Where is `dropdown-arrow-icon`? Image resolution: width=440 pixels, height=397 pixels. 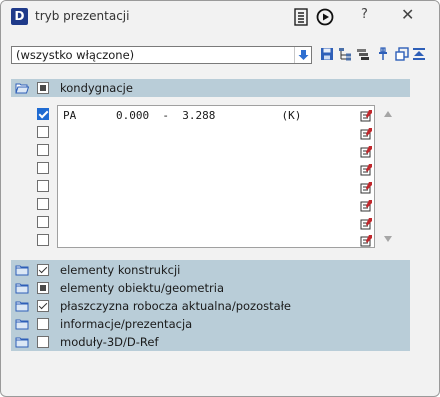
dropdown-arrow-icon is located at coordinates (302, 55).